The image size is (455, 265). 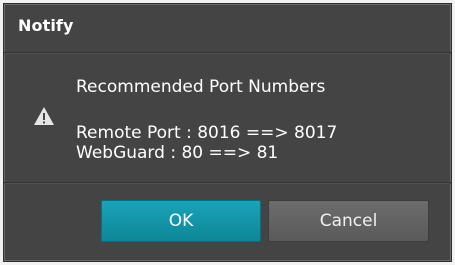 I want to click on message-line-remote-port: Remote Port : 8016 ==> 8017, so click(x=207, y=133).